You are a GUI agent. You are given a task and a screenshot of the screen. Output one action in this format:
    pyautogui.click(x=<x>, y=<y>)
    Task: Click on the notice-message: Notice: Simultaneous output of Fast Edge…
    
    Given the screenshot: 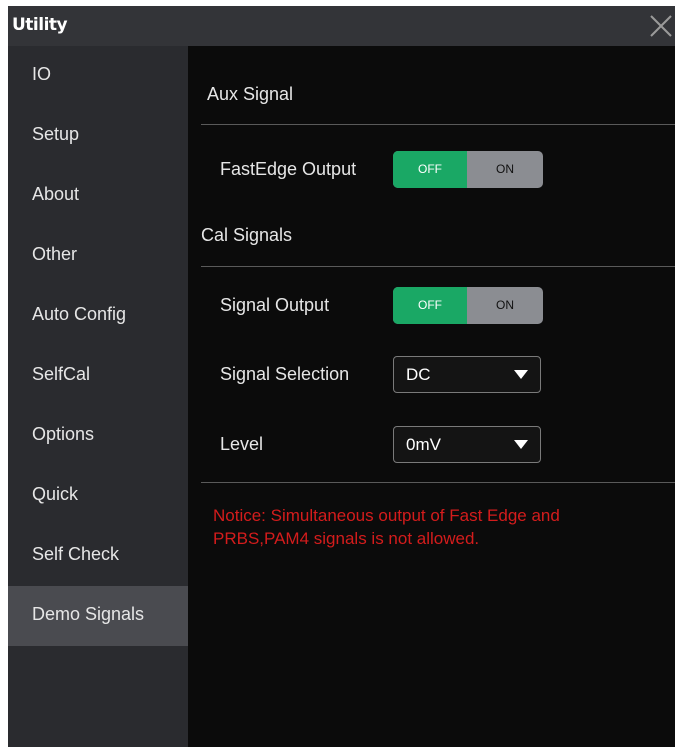 What is the action you would take?
    pyautogui.click(x=386, y=527)
    